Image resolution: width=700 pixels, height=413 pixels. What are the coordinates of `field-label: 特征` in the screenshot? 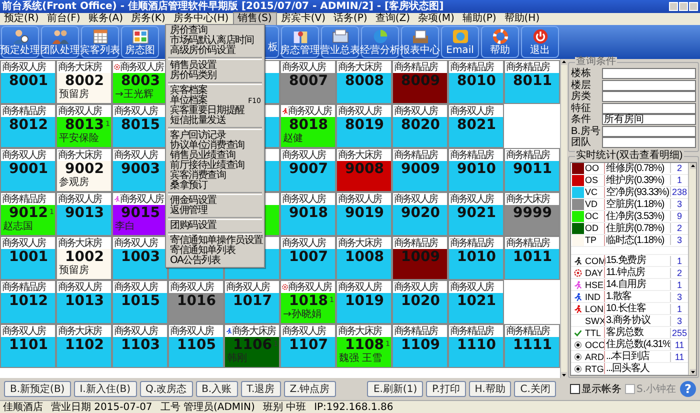 It's located at (581, 108).